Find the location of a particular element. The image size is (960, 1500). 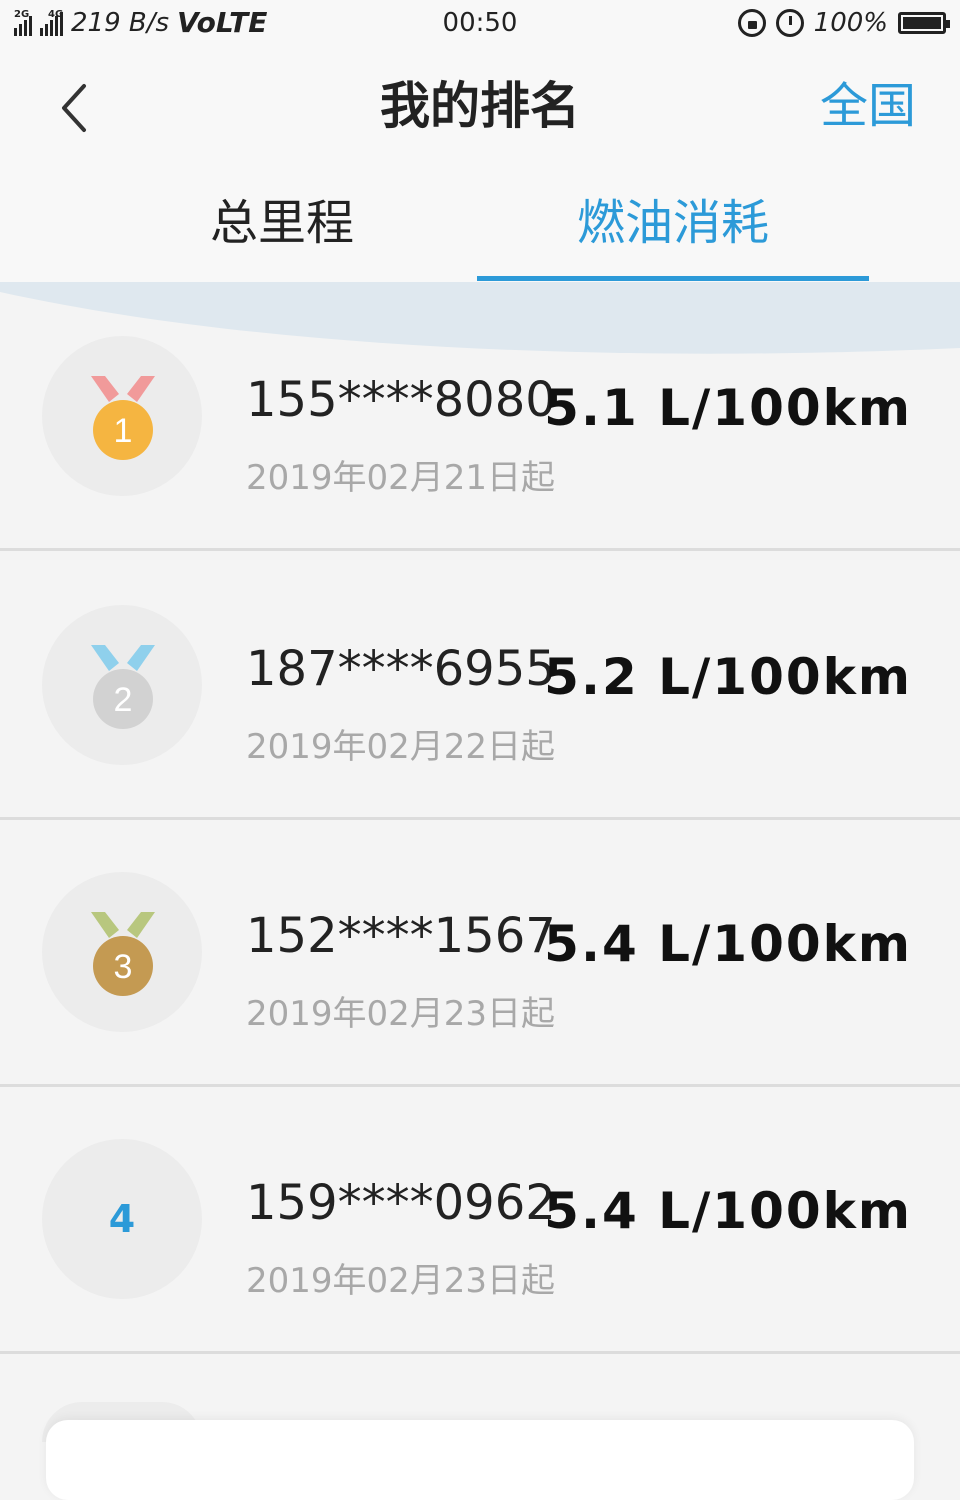

silver-medal-icon: 2 is located at coordinates (123, 687).